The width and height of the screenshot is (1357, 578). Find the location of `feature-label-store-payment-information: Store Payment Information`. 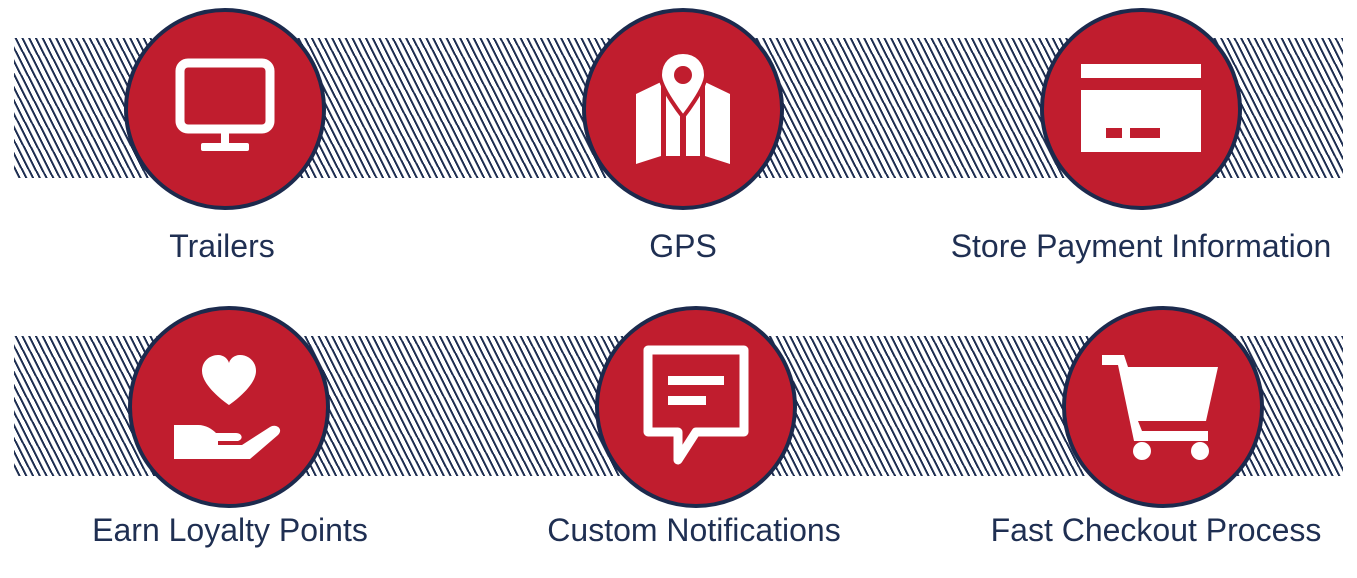

feature-label-store-payment-information: Store Payment Information is located at coordinates (1141, 246).